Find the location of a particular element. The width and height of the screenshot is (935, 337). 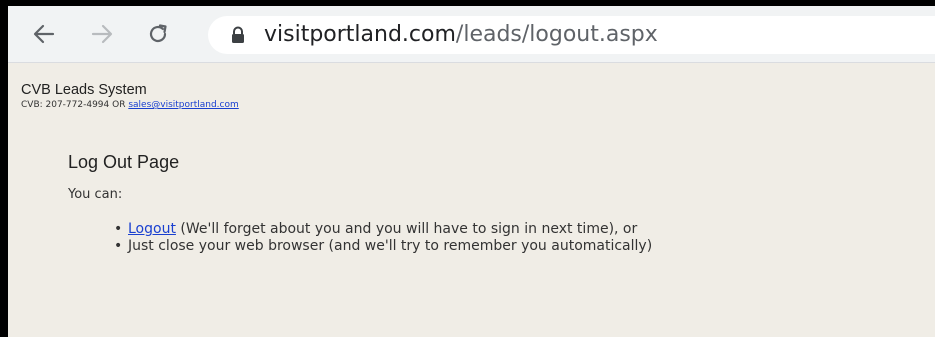

address-bar: visitportland.com/leads/logout.aspx is located at coordinates (571, 35).